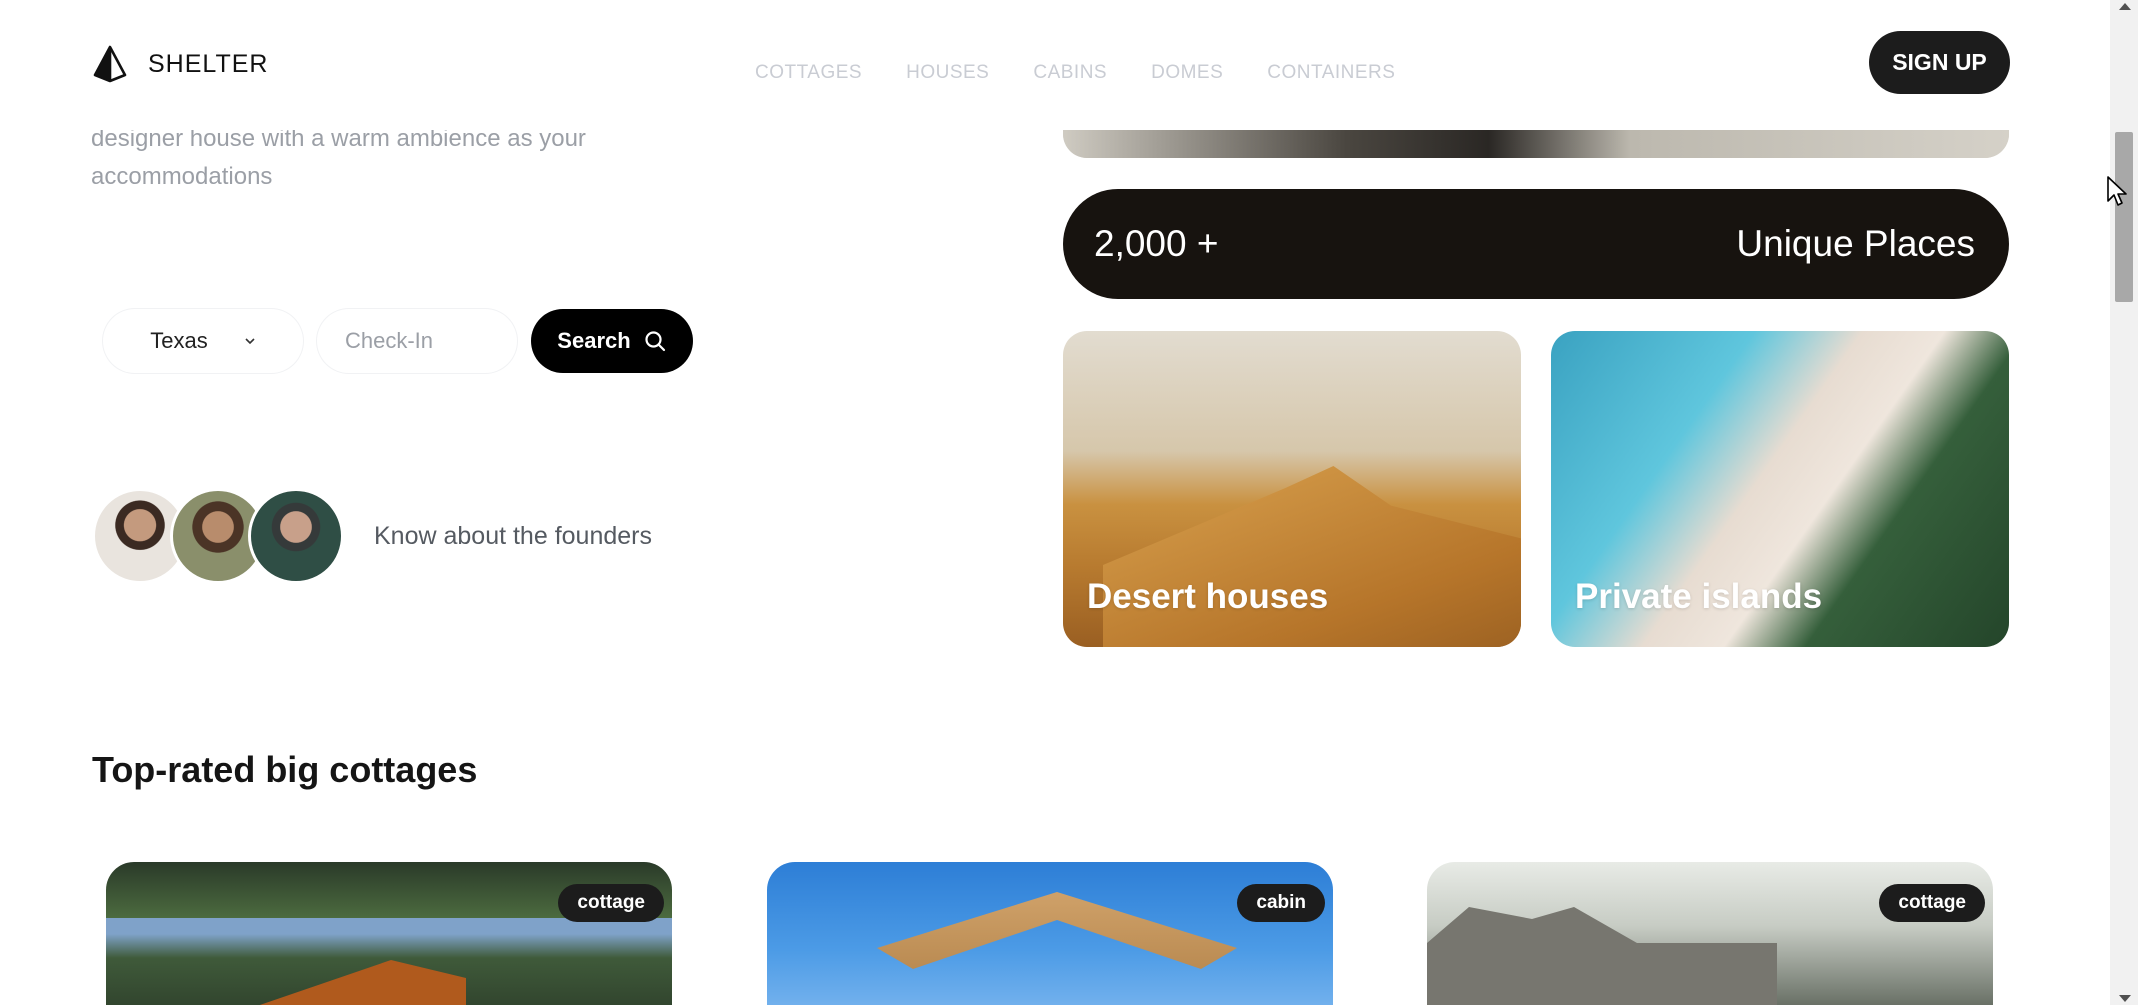 Image resolution: width=2138 pixels, height=1005 pixels. What do you see at coordinates (655, 341) in the screenshot?
I see `search-icon` at bounding box center [655, 341].